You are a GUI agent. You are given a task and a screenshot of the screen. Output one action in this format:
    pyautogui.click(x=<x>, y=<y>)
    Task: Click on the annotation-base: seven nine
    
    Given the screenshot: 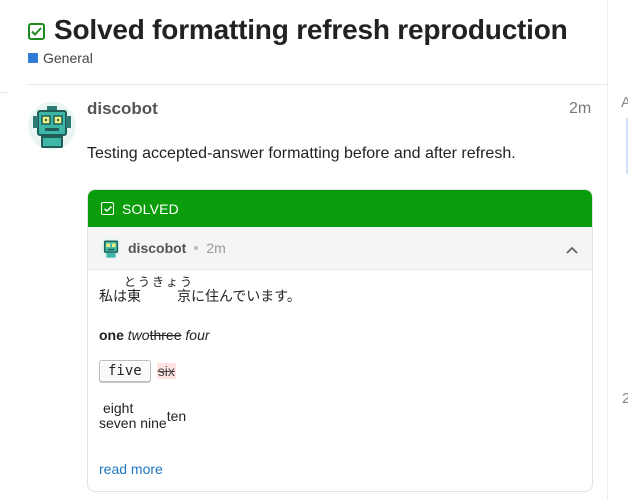 What is the action you would take?
    pyautogui.click(x=133, y=423)
    